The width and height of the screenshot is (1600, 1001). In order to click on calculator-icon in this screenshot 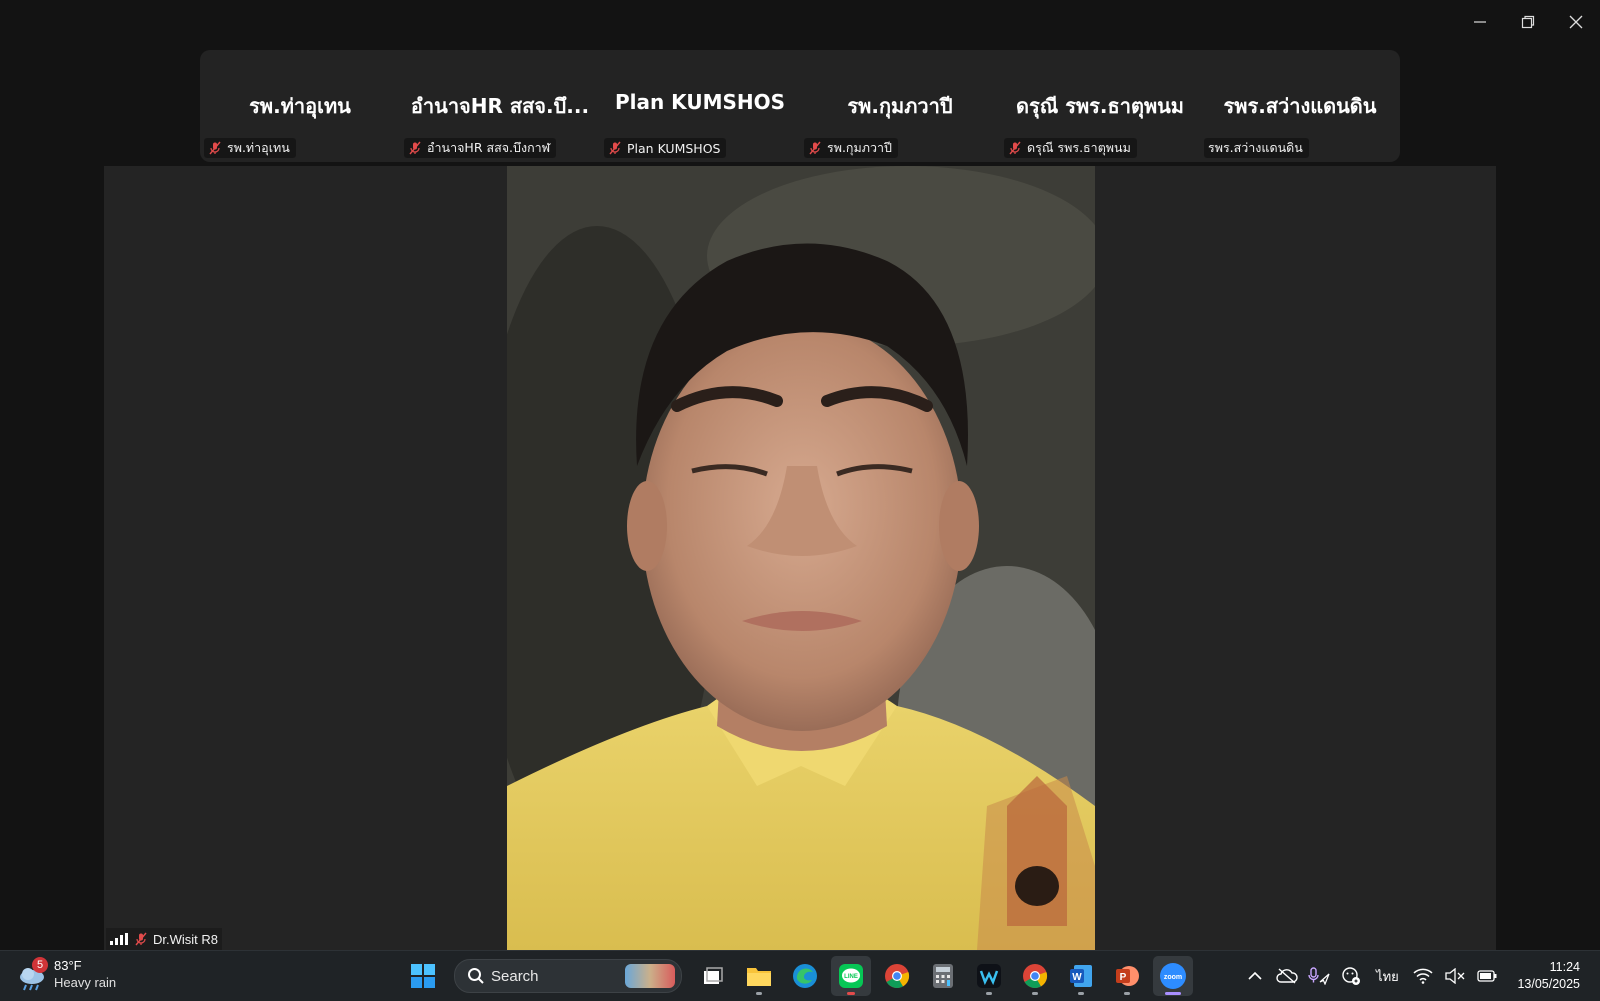, I will do `click(943, 976)`.